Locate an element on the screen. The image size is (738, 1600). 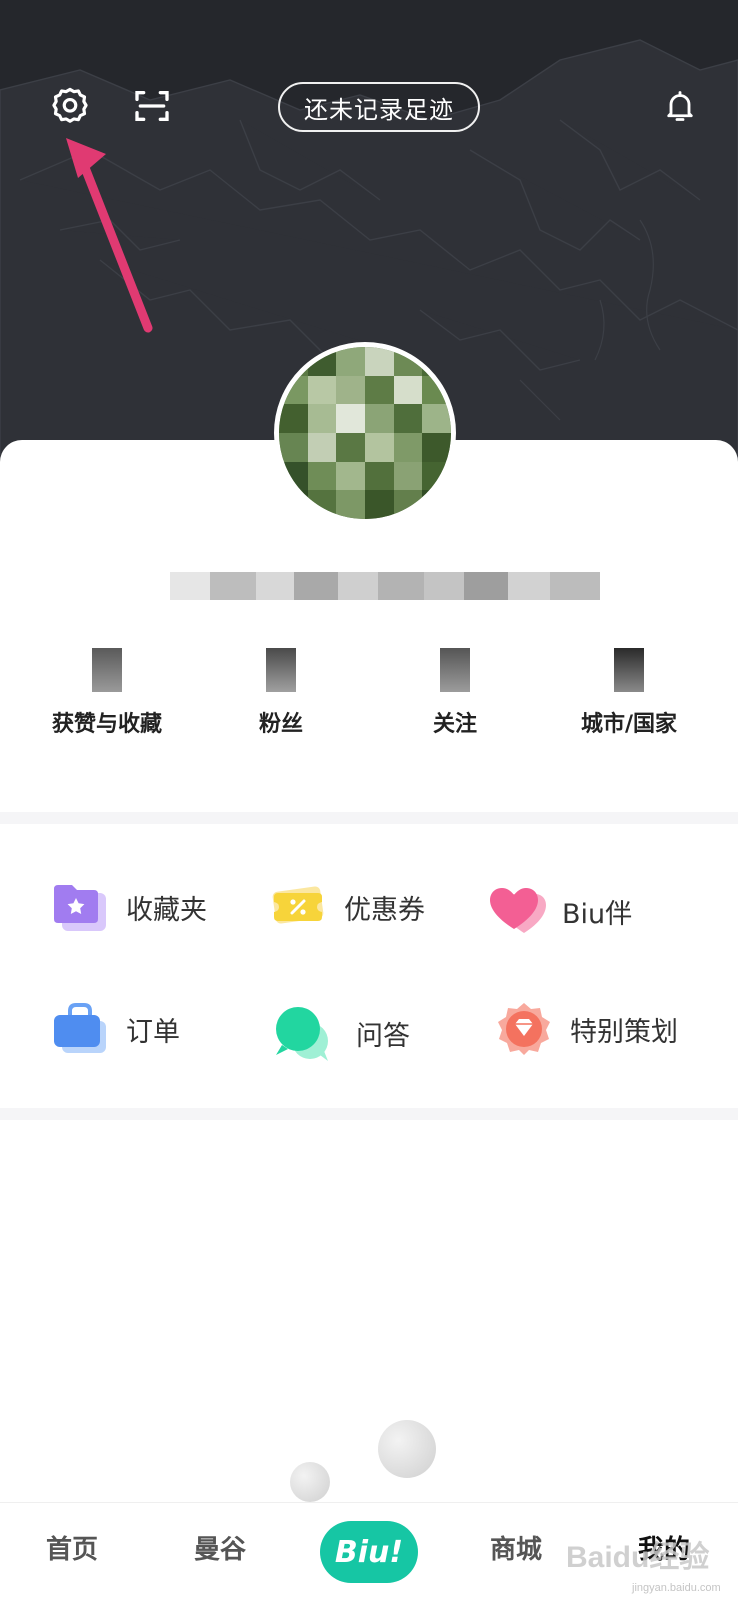
stat-label: 城市/国家 is located at coordinates (629, 724).